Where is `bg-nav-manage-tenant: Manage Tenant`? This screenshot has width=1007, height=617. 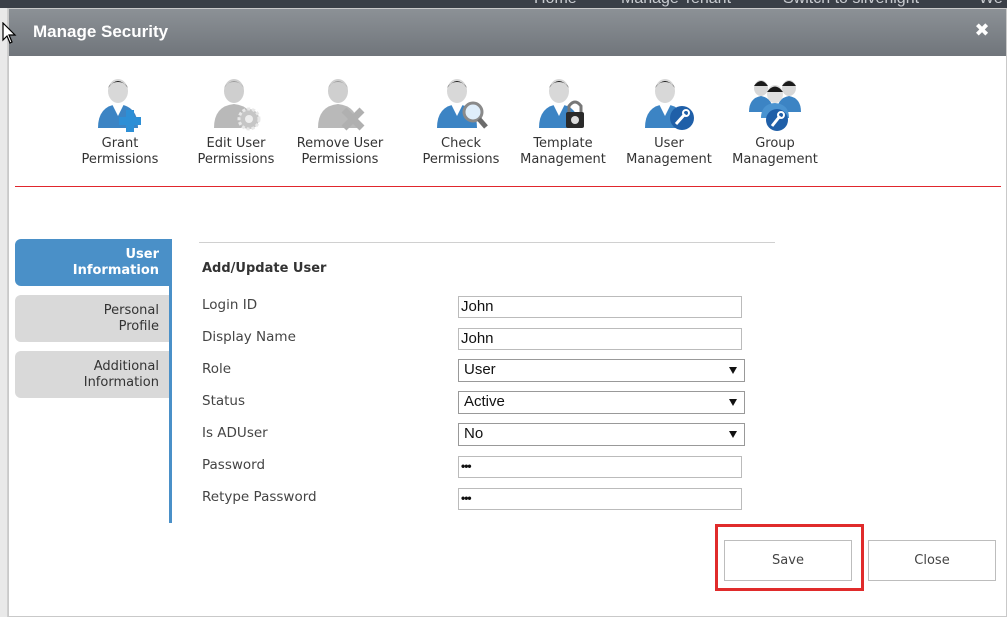
bg-nav-manage-tenant: Manage Tenant is located at coordinates (676, 4).